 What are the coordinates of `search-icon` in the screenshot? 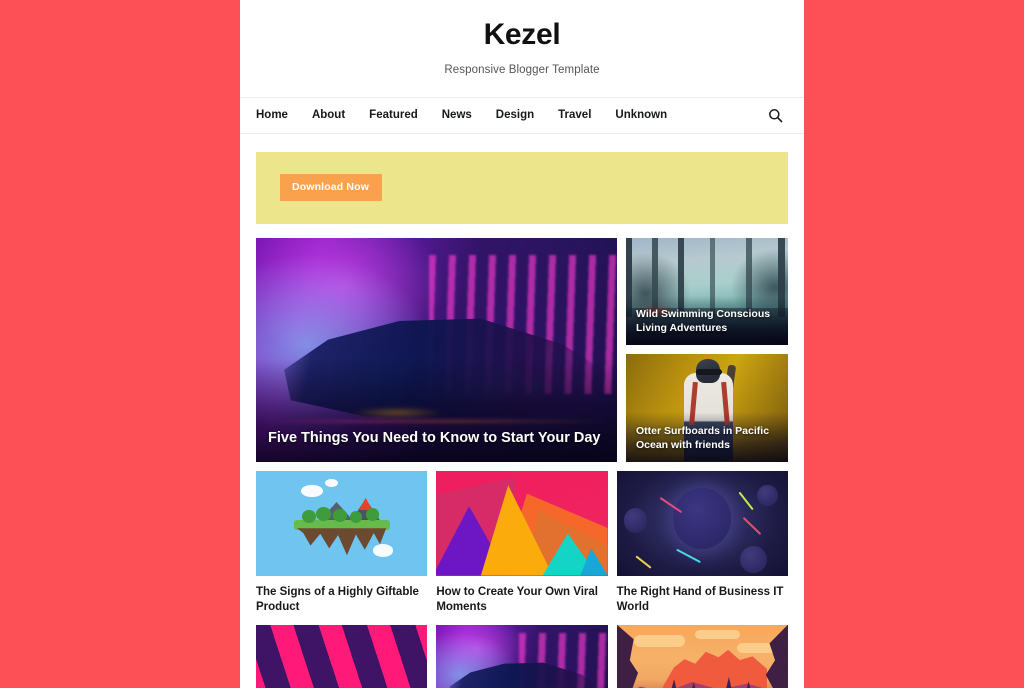 It's located at (775, 115).